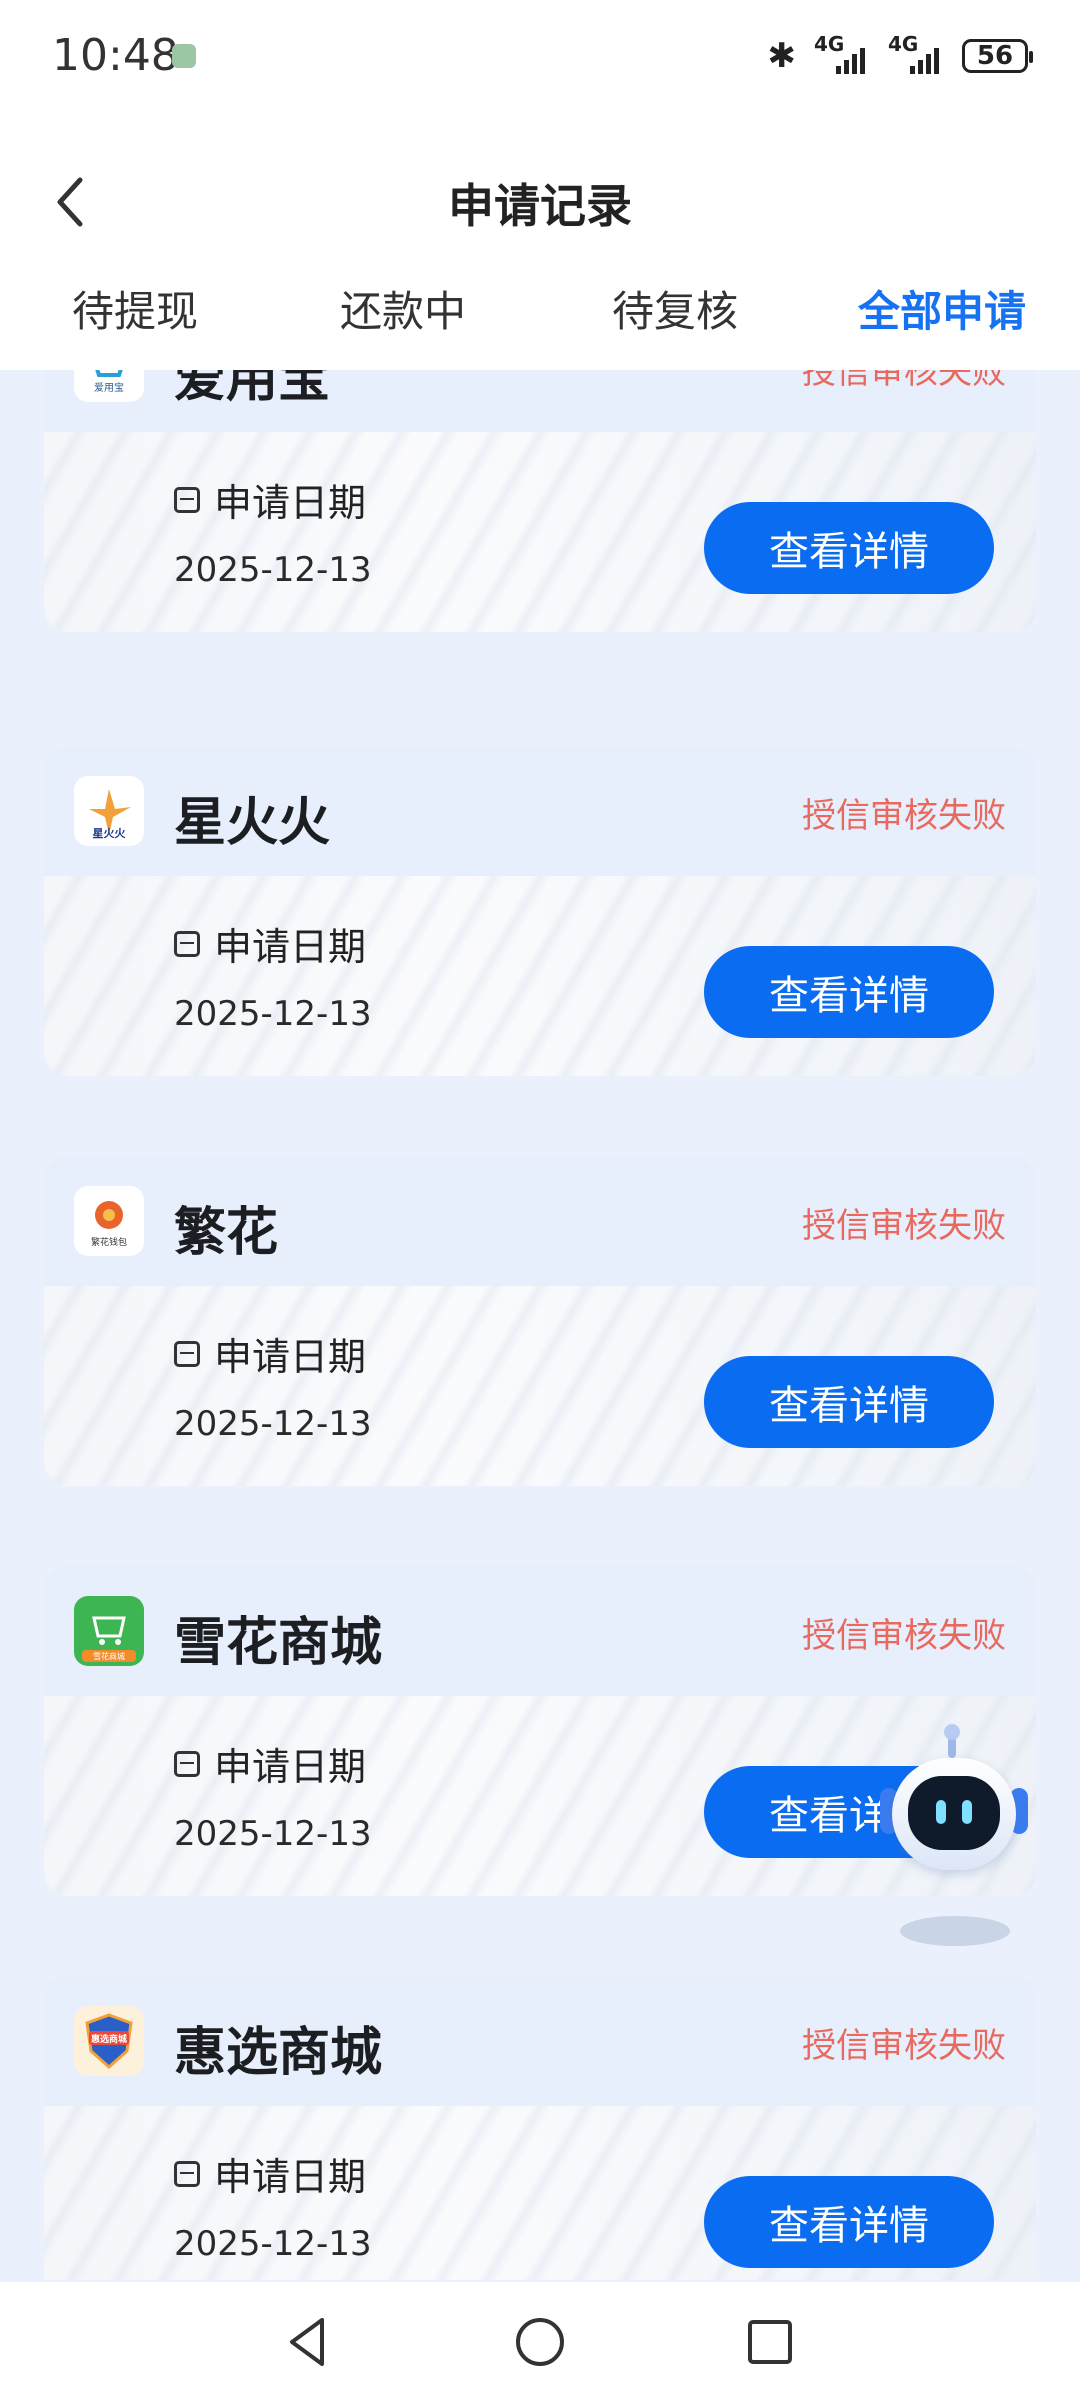  I want to click on robot-antenna, so click(952, 1741).